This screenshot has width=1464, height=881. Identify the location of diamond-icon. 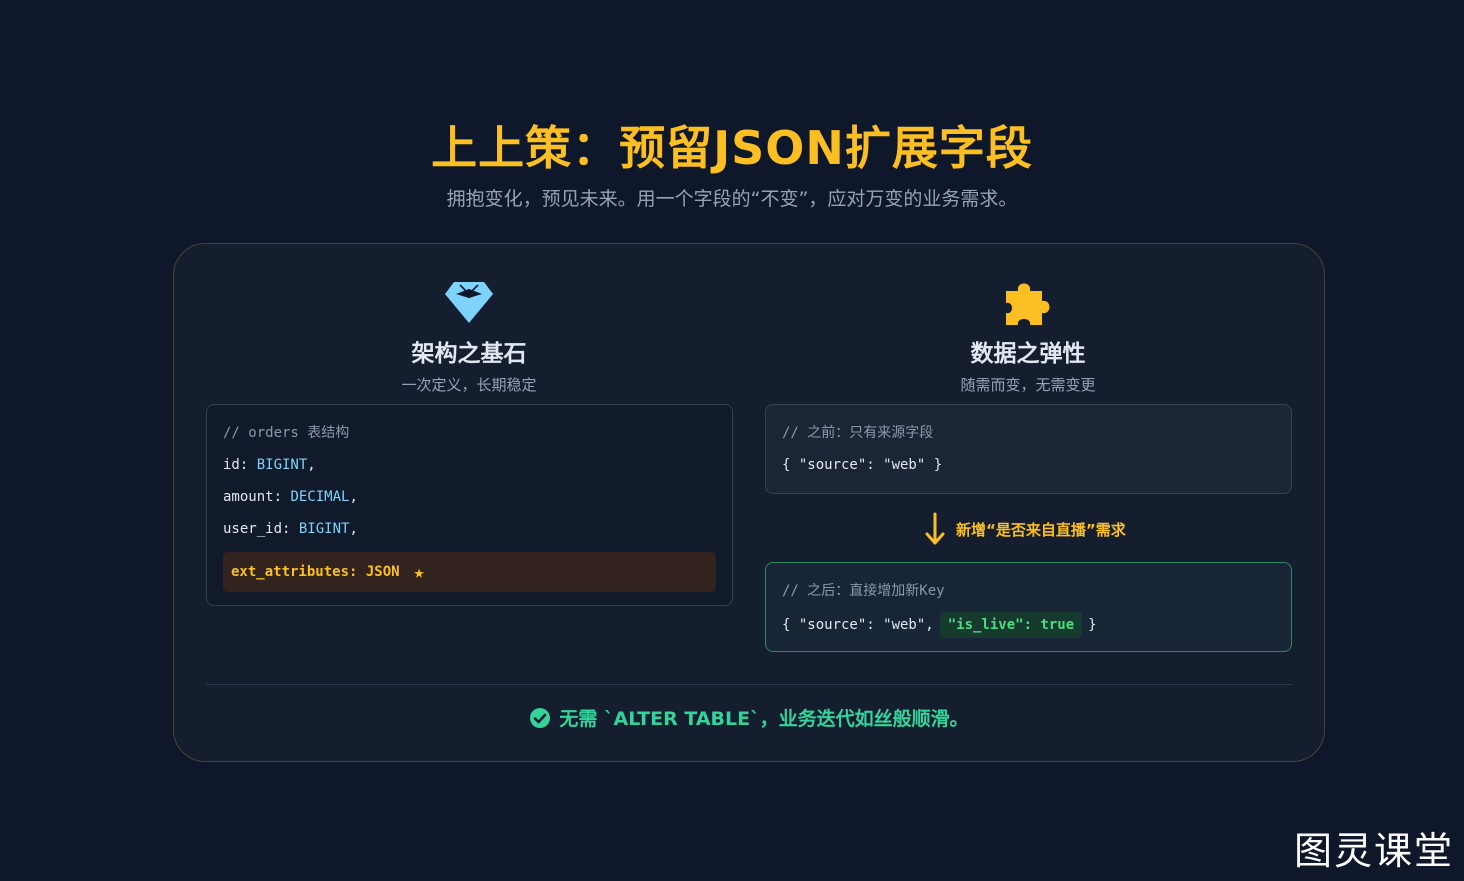
(469, 302).